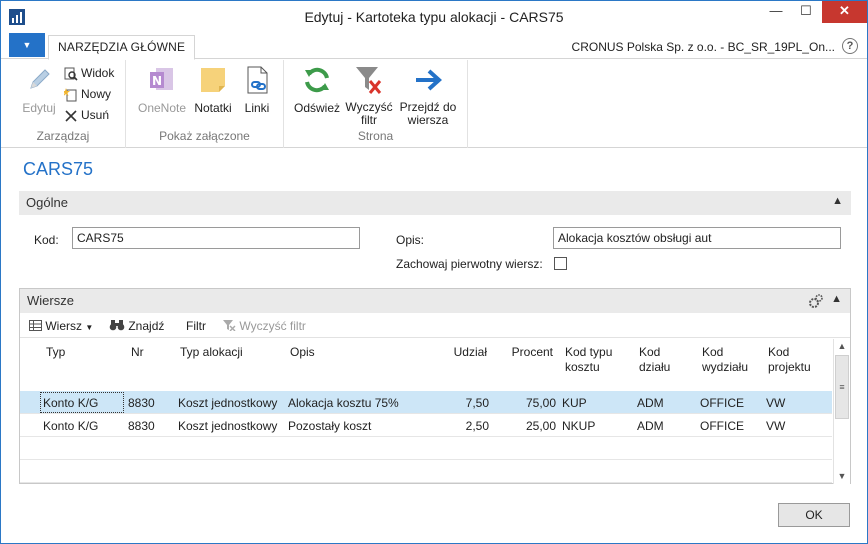 This screenshot has height=544, width=868. Describe the element at coordinates (39, 89) in the screenshot. I see `edit-button: Edytuj` at that location.